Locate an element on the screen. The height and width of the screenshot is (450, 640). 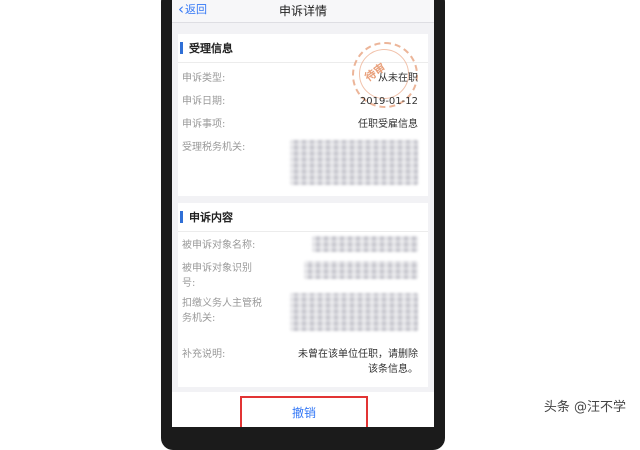
supplement-value-line2: 该条信息。 is located at coordinates (393, 369).